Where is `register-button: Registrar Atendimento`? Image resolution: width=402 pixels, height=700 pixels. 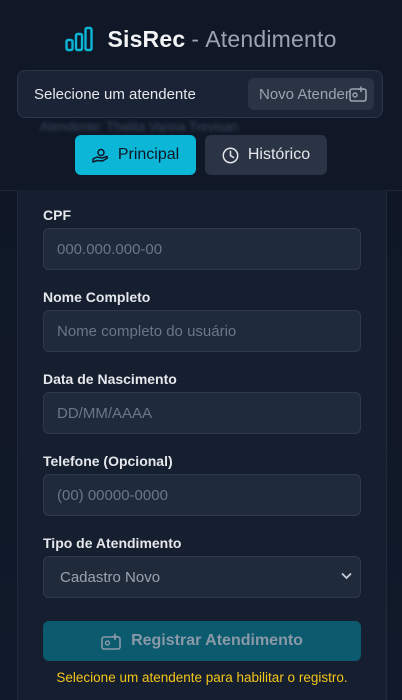
register-button: Registrar Atendimento is located at coordinates (202, 641).